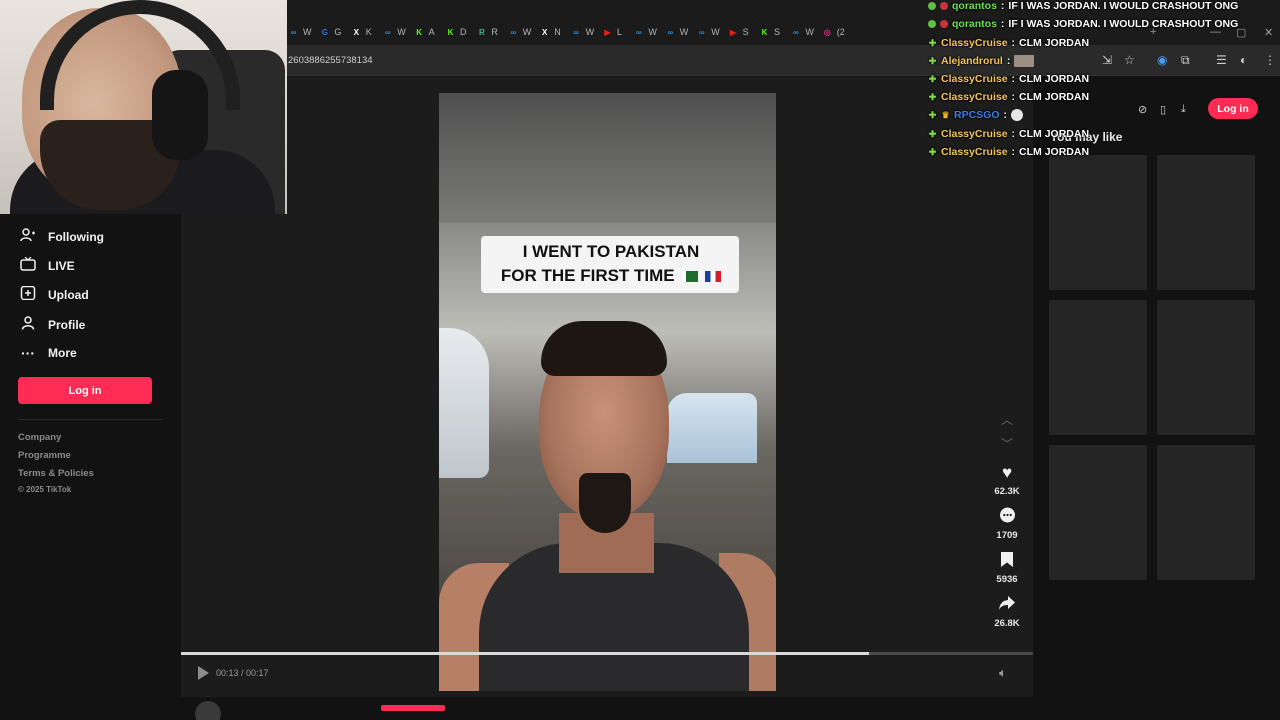  I want to click on video-caption: I WENT TO PAKISTAN FOR THE FIRST TIME, so click(610, 264).